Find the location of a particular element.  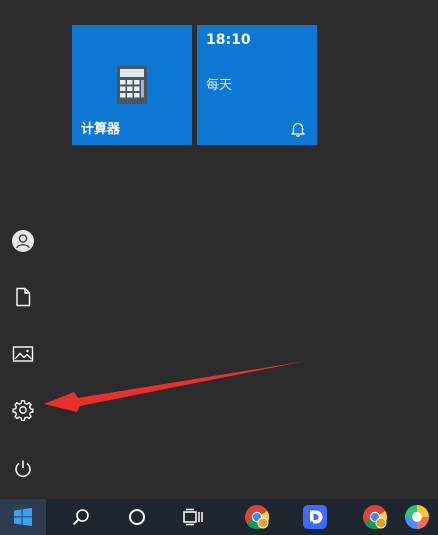

cortana-circle-icon is located at coordinates (137, 517).